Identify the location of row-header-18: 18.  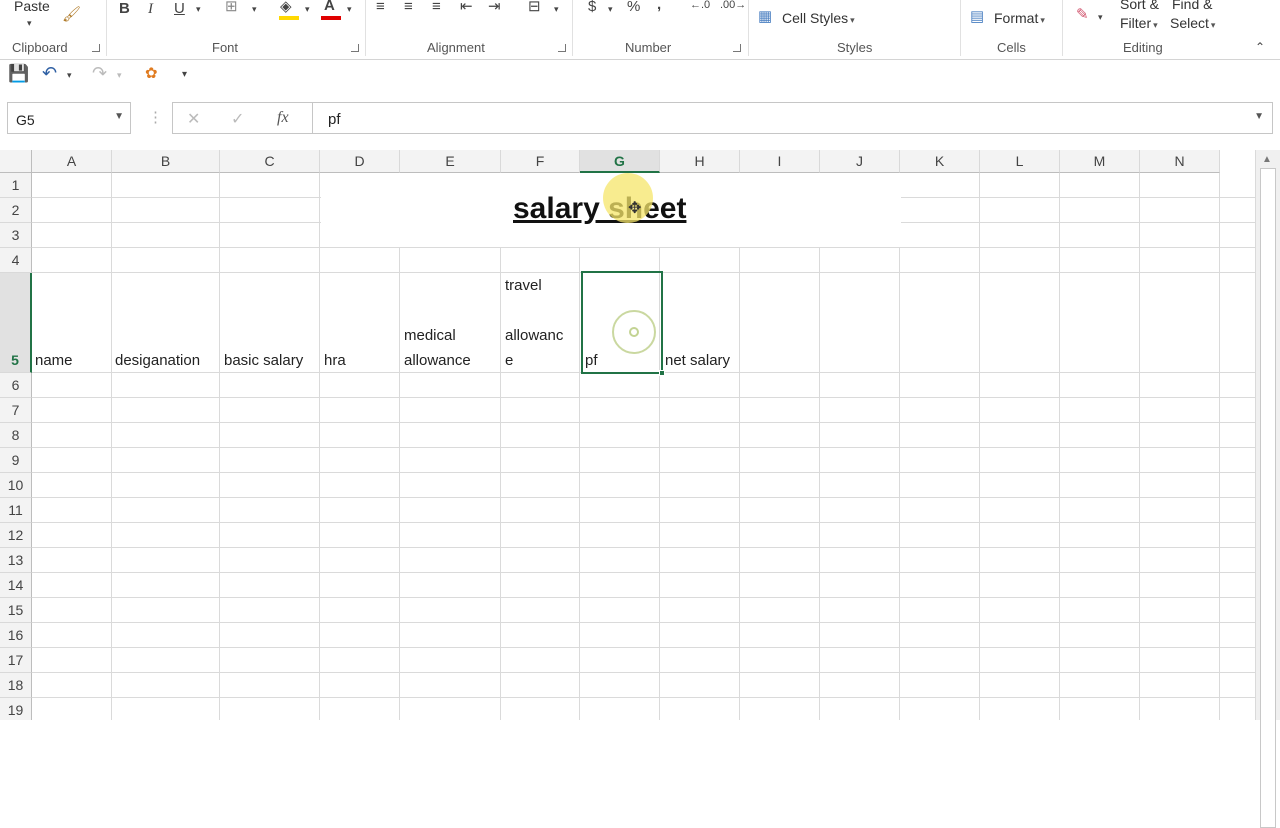
(16, 685).